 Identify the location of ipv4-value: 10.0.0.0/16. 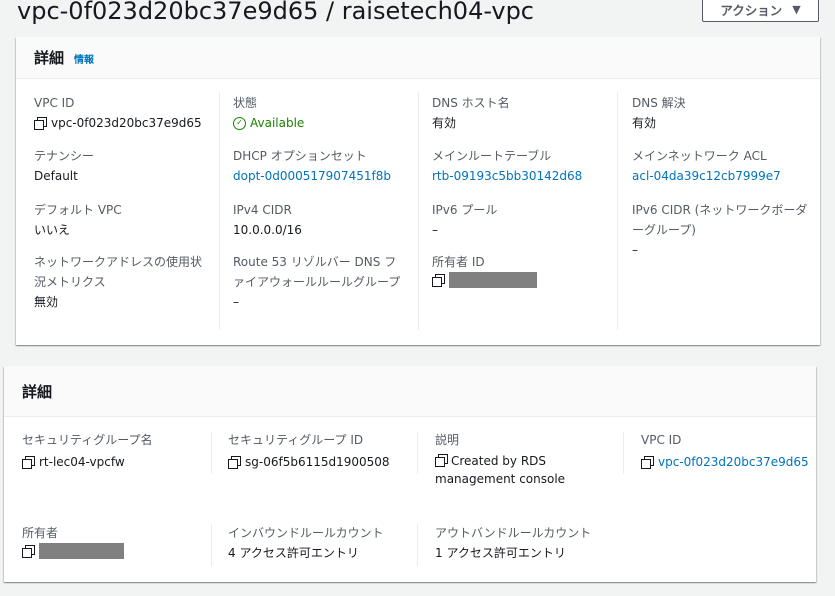
(267, 230).